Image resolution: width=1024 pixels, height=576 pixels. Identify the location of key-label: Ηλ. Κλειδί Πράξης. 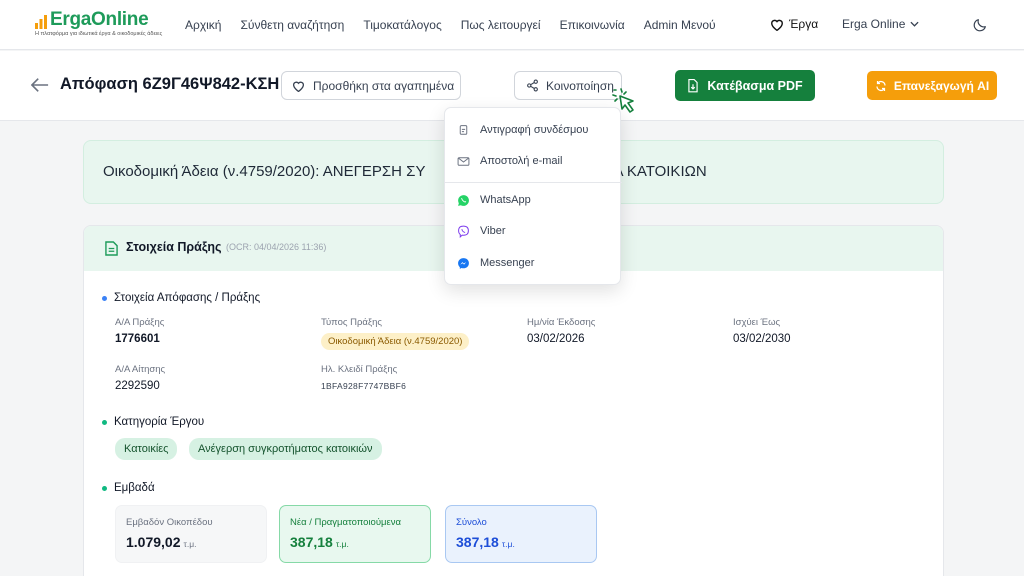
(359, 369).